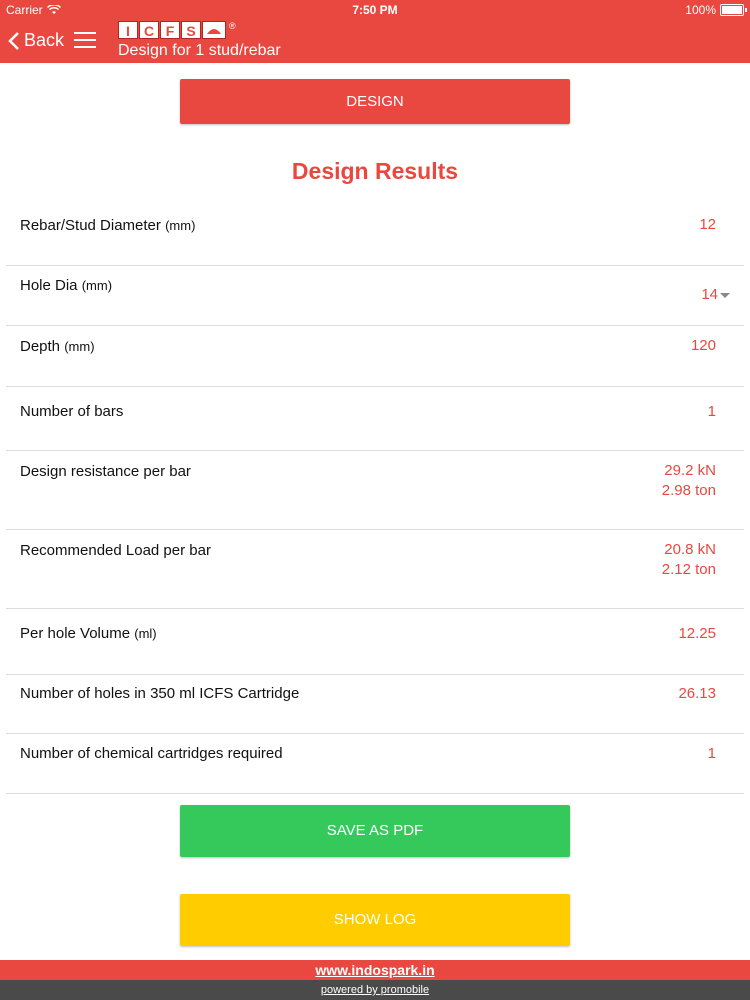 Image resolution: width=750 pixels, height=1000 pixels. I want to click on hamburger-icon, so click(85, 33).